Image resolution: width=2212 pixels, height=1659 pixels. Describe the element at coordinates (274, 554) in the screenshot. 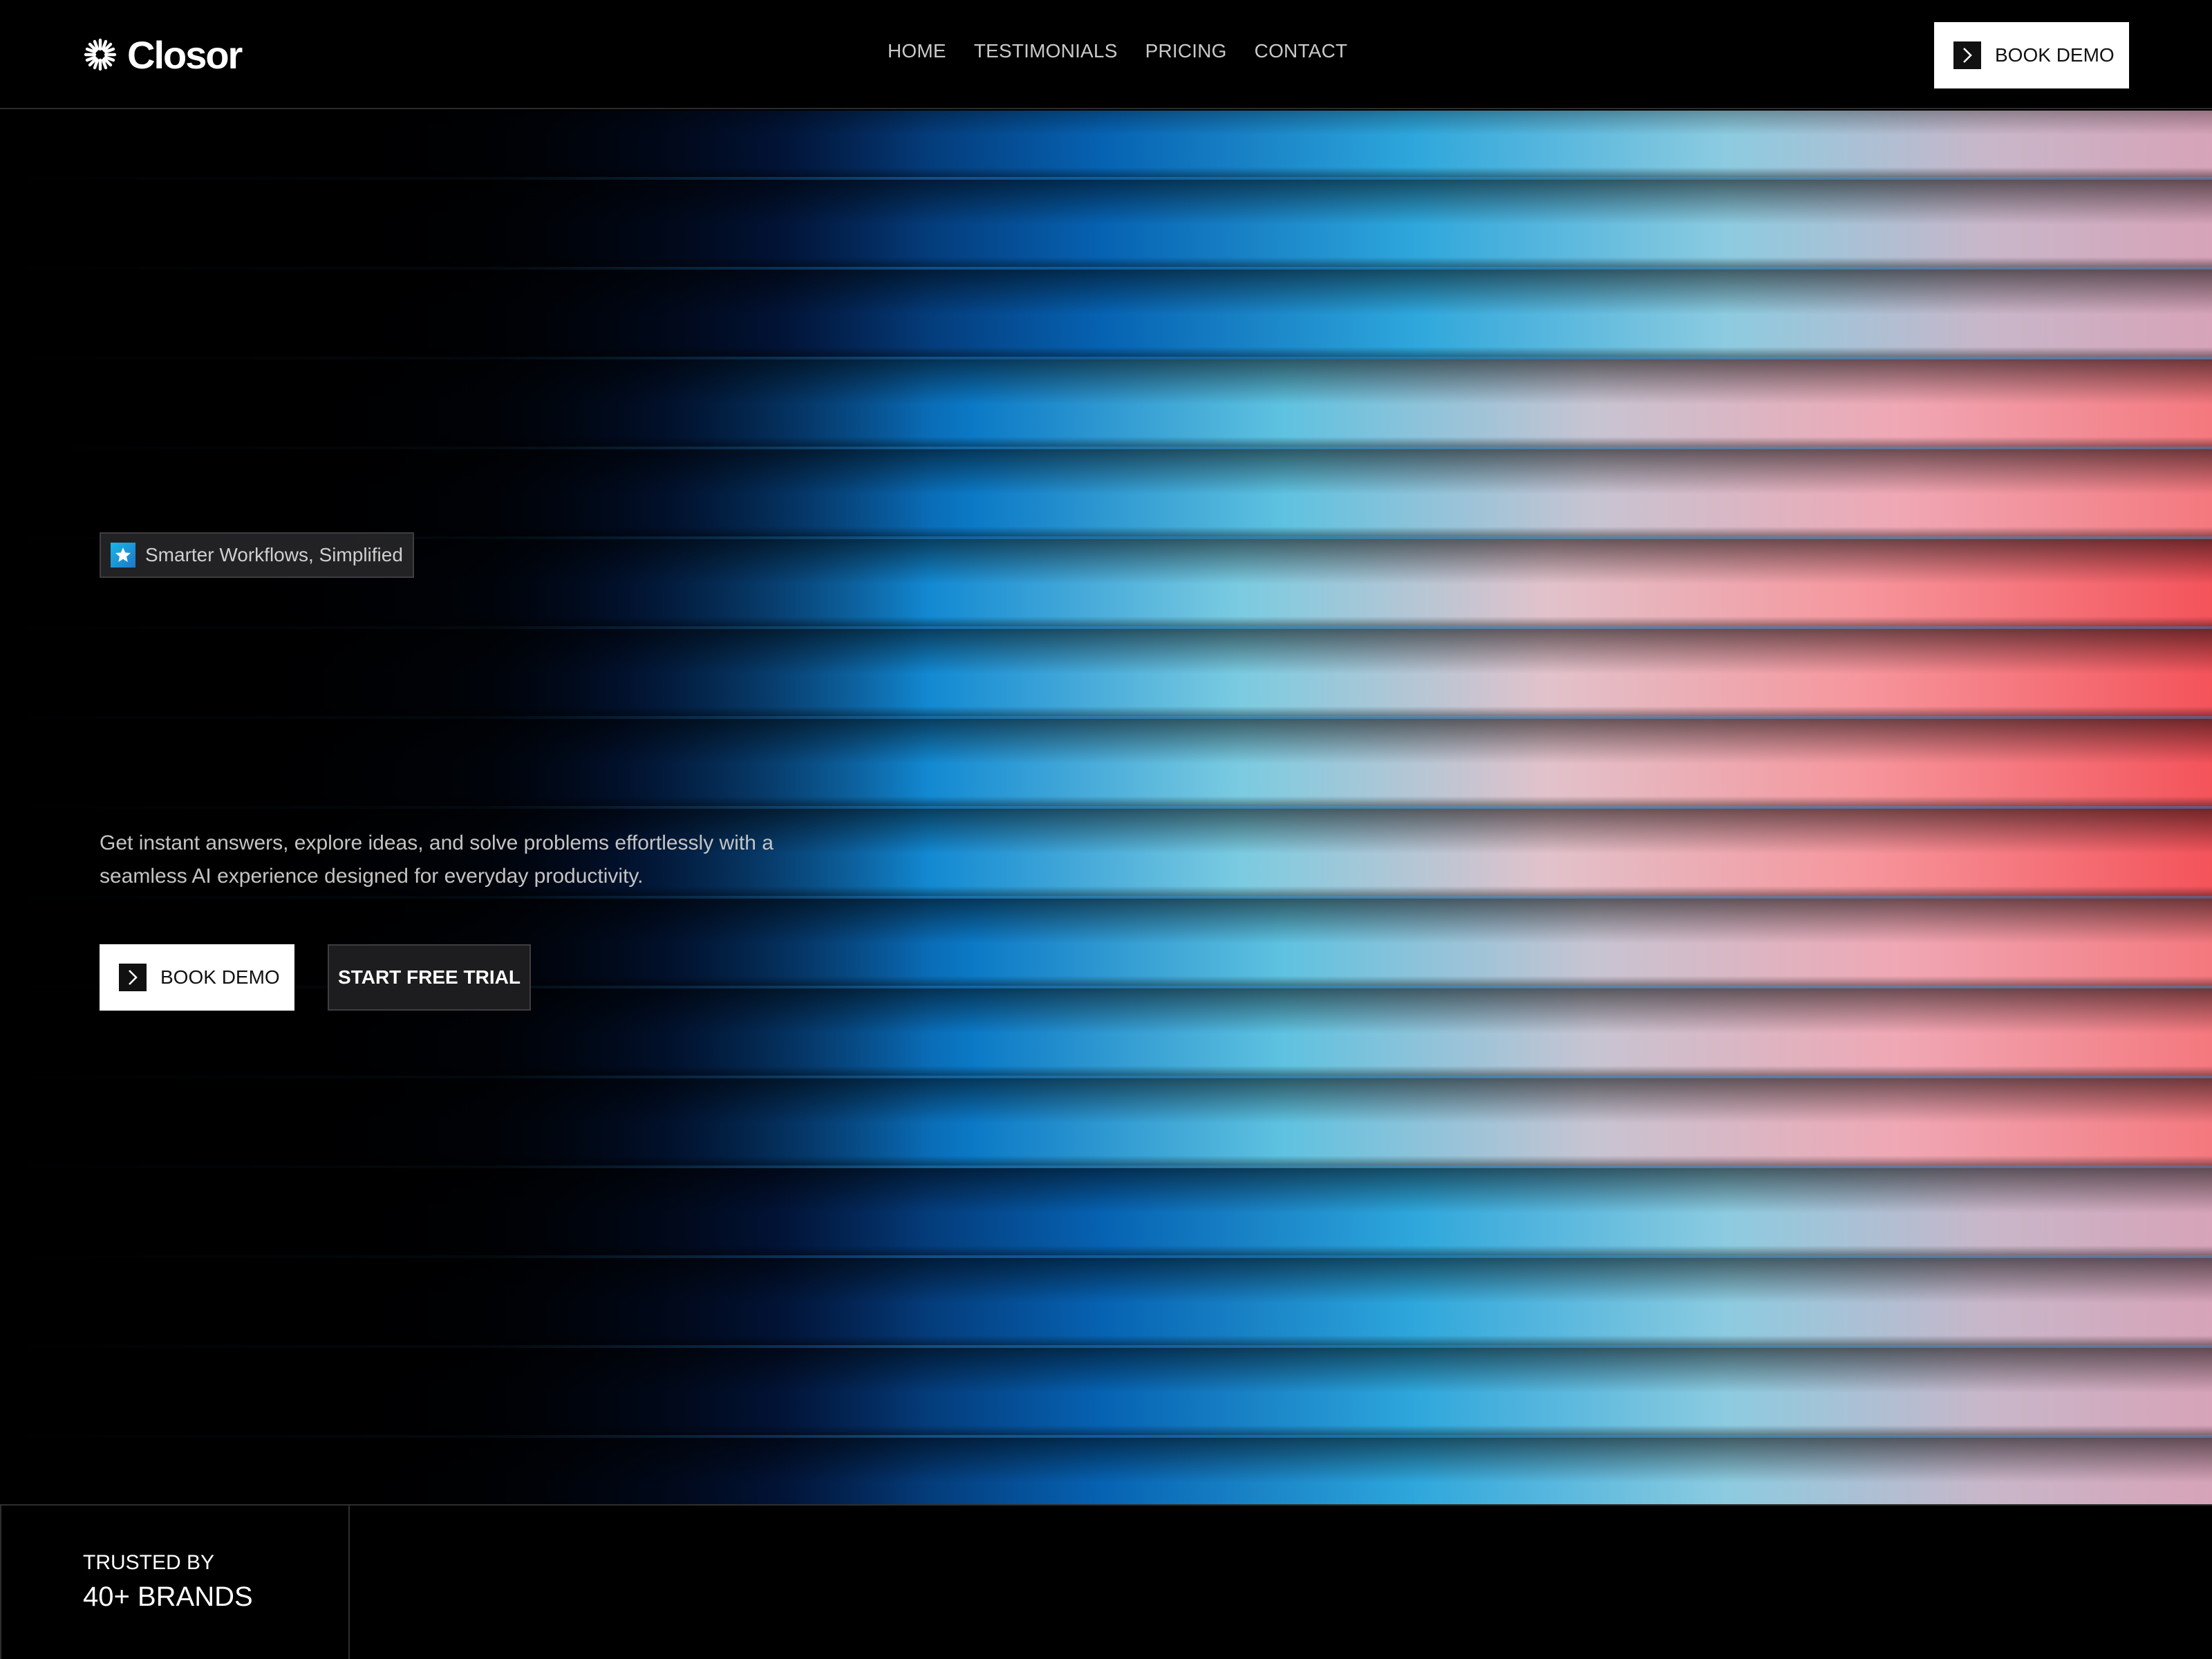

I see `hero-badge-text: Smarter Workflows, Simplified` at that location.